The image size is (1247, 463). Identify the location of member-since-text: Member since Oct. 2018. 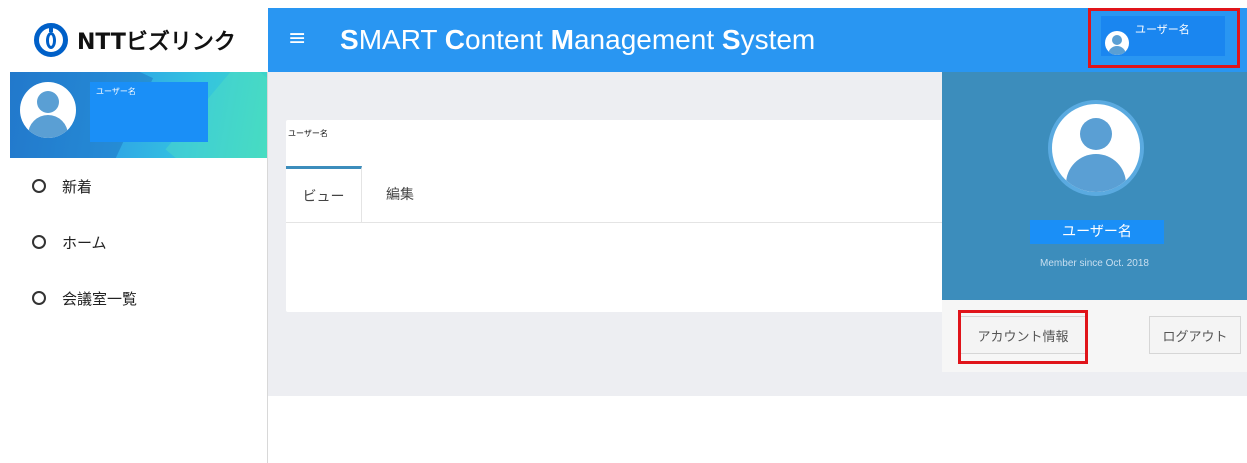
(1094, 263).